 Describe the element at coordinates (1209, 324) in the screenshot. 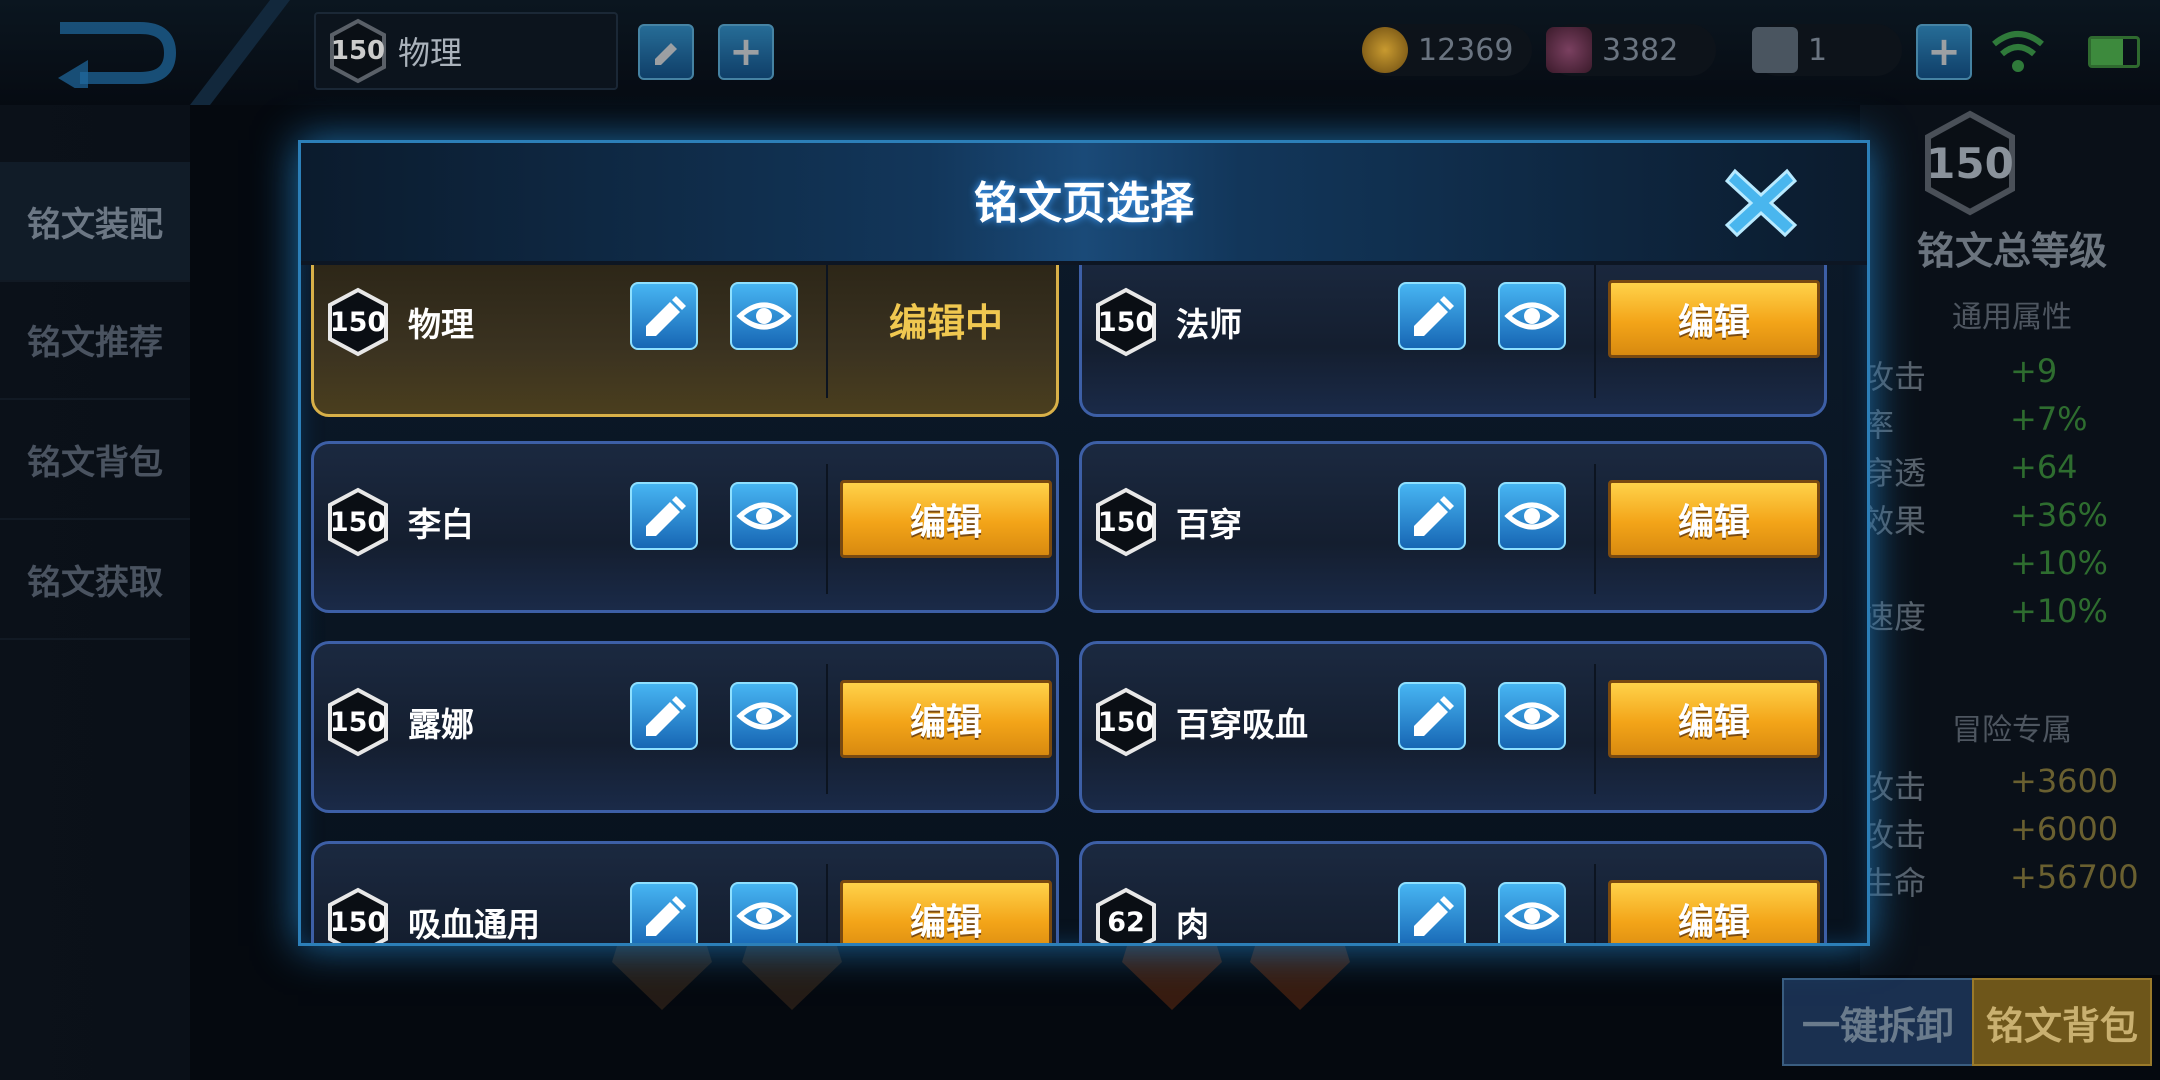

I see `page-name: 法师` at that location.